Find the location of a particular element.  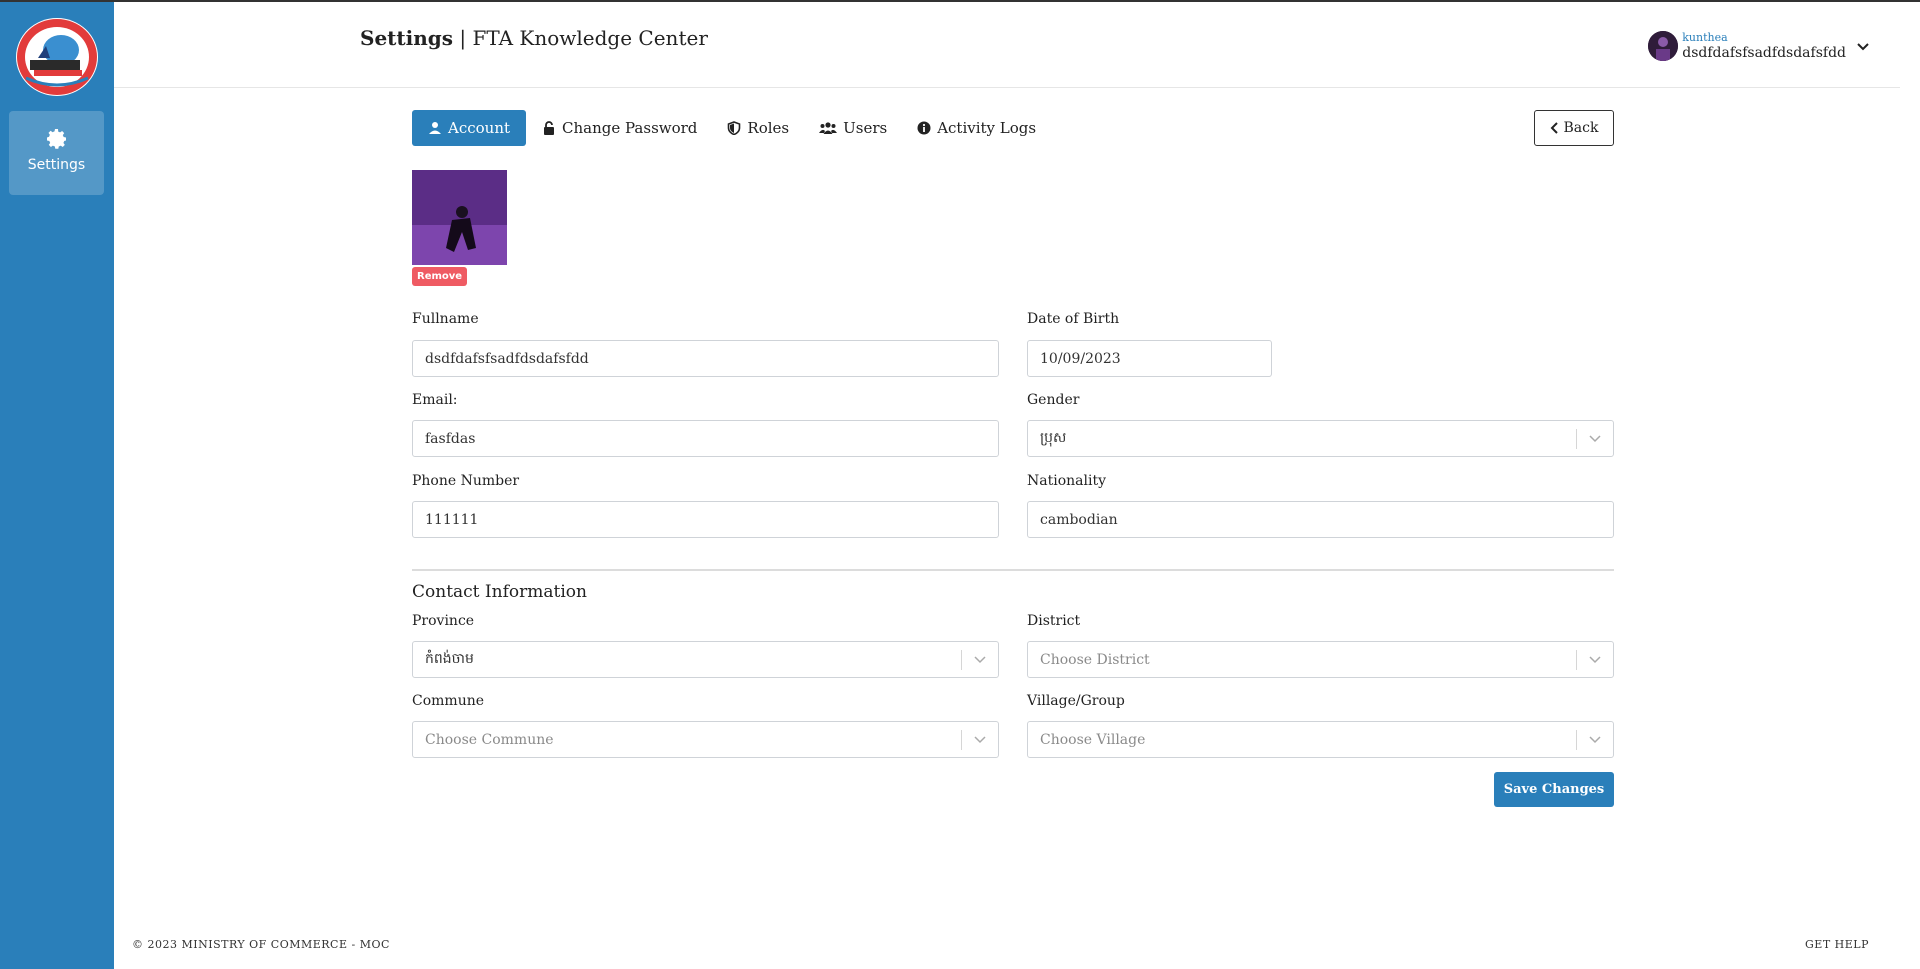

tab-label: Activity Logs is located at coordinates (987, 128).